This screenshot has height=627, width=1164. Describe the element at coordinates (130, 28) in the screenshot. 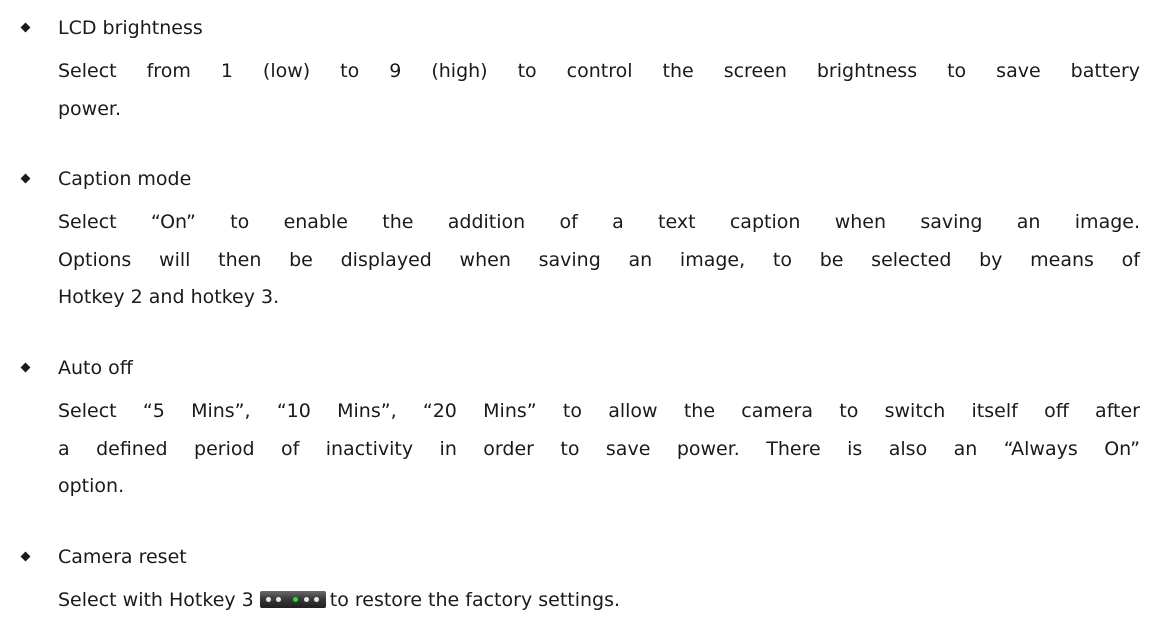

I see `item-heading: LCD brightness` at that location.